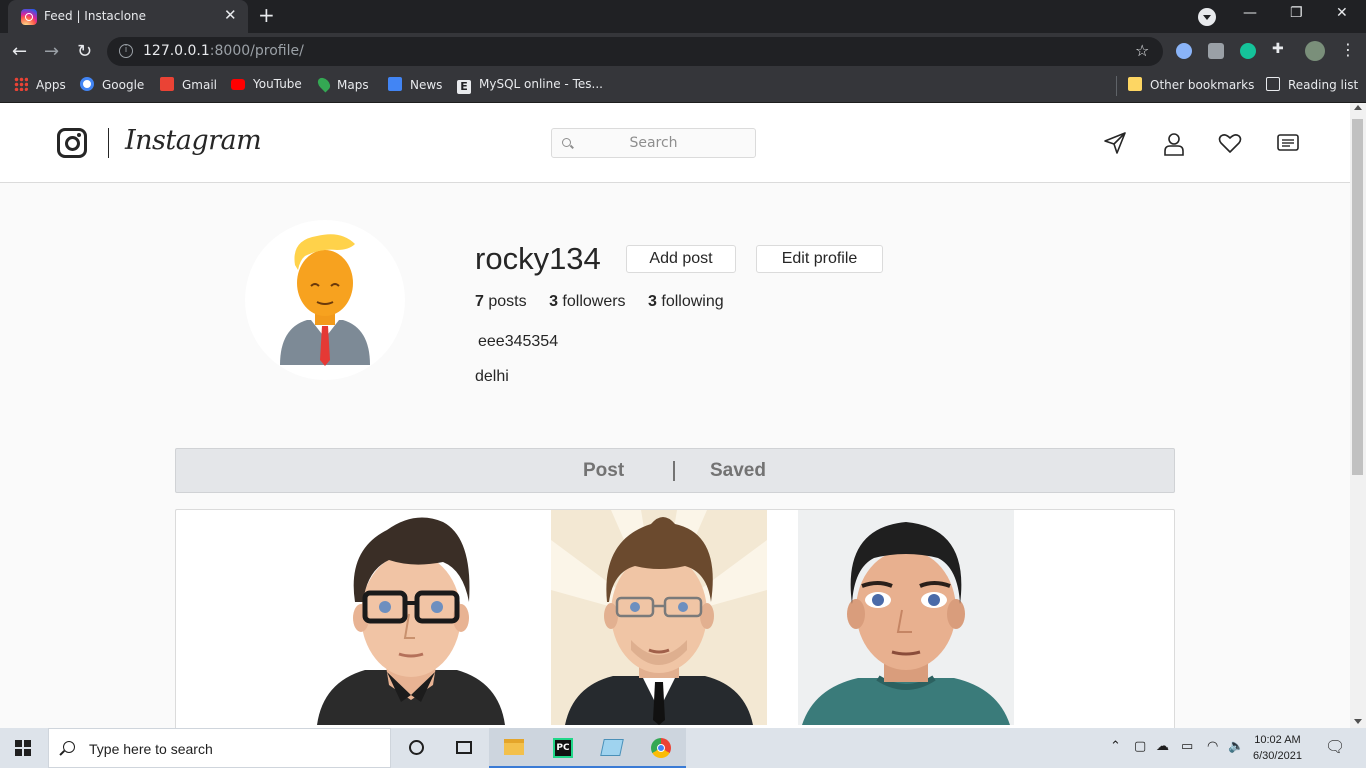  Describe the element at coordinates (1202, 85) in the screenshot. I see `bookmark-label: Other bookmarks` at that location.